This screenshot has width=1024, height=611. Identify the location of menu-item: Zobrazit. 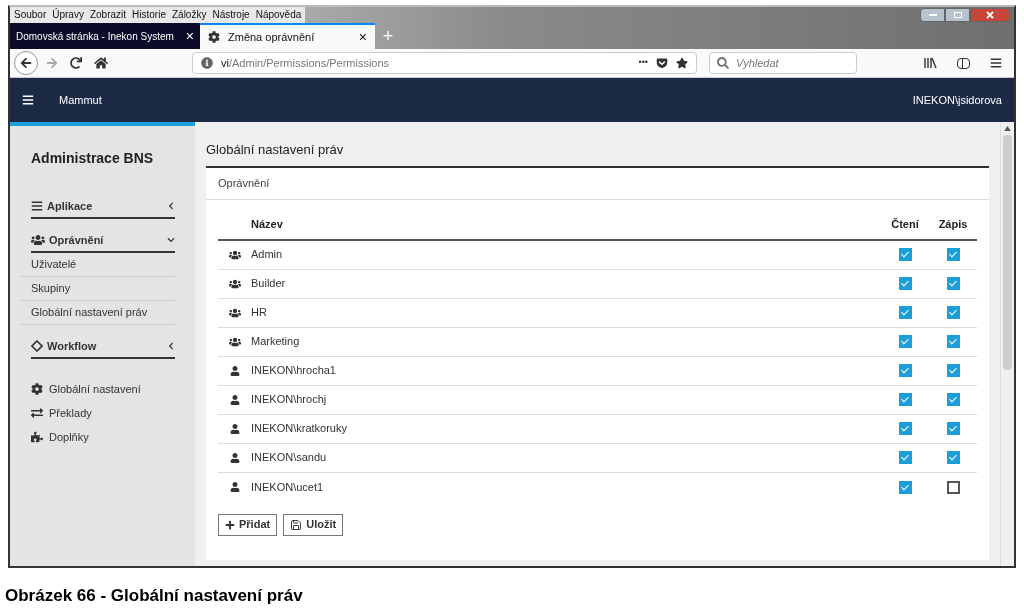
(108, 15).